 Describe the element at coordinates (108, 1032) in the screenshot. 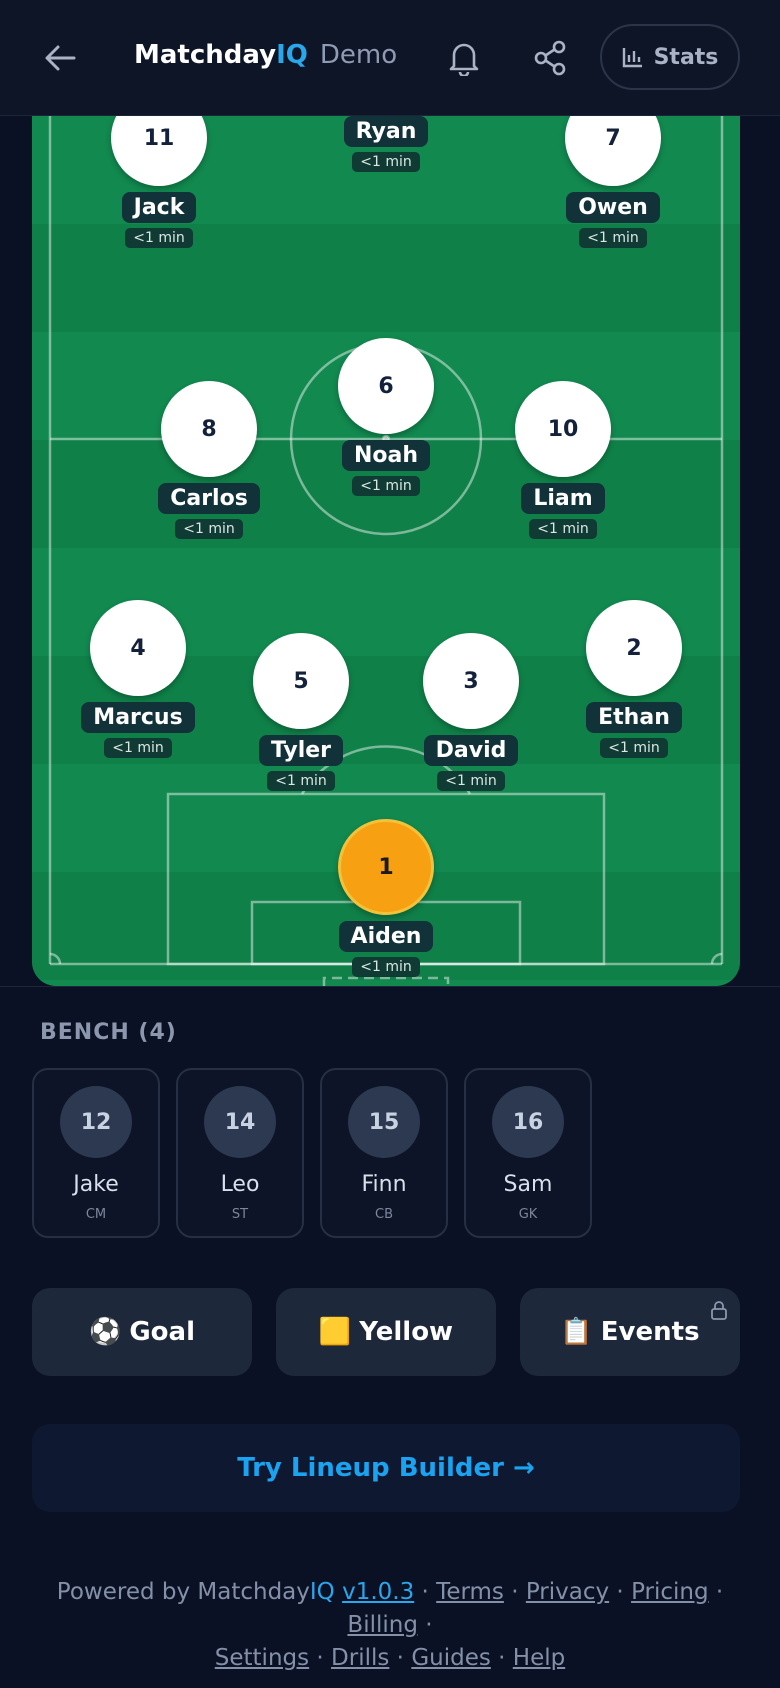

I see `bench-title: BENCH (4)` at that location.